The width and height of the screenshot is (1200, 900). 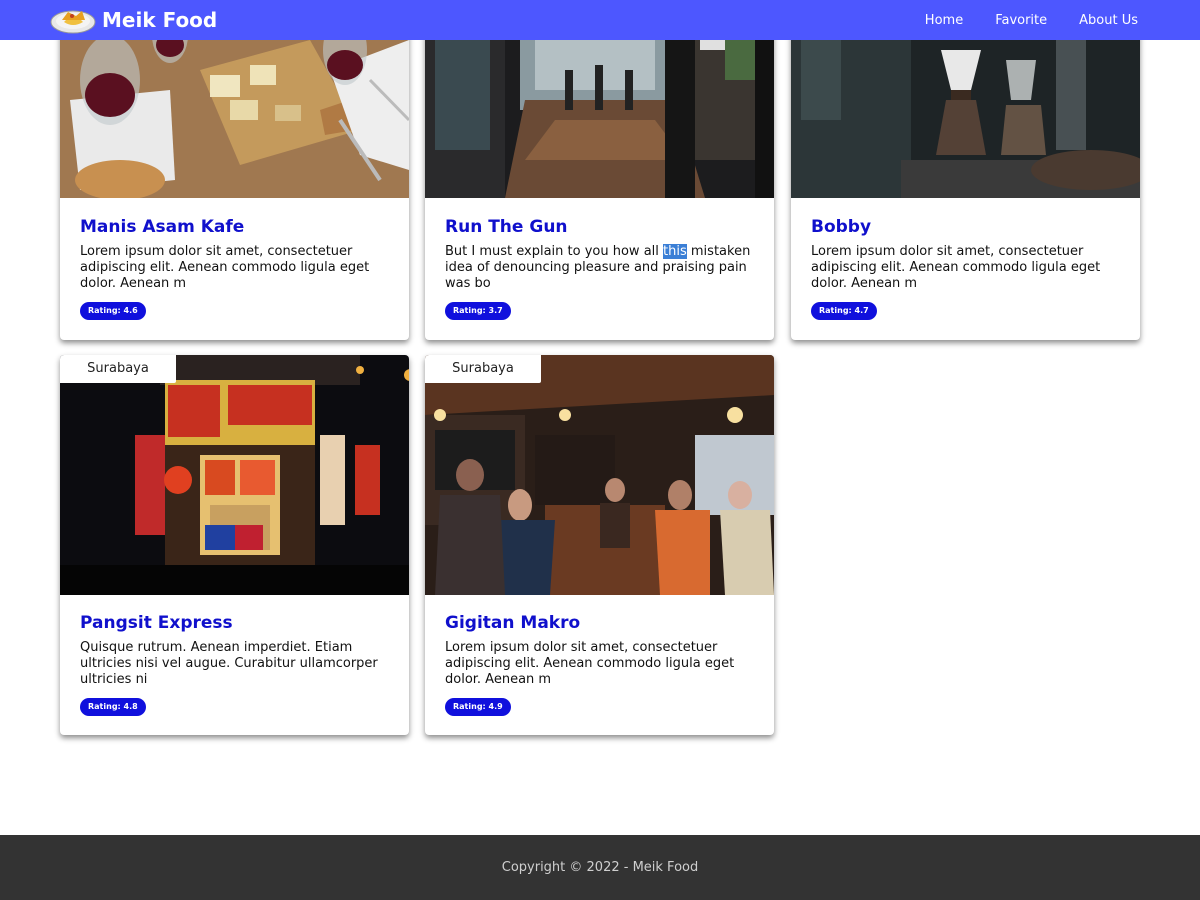 What do you see at coordinates (113, 311) in the screenshot?
I see `rating-badge: Rating: 4.6` at bounding box center [113, 311].